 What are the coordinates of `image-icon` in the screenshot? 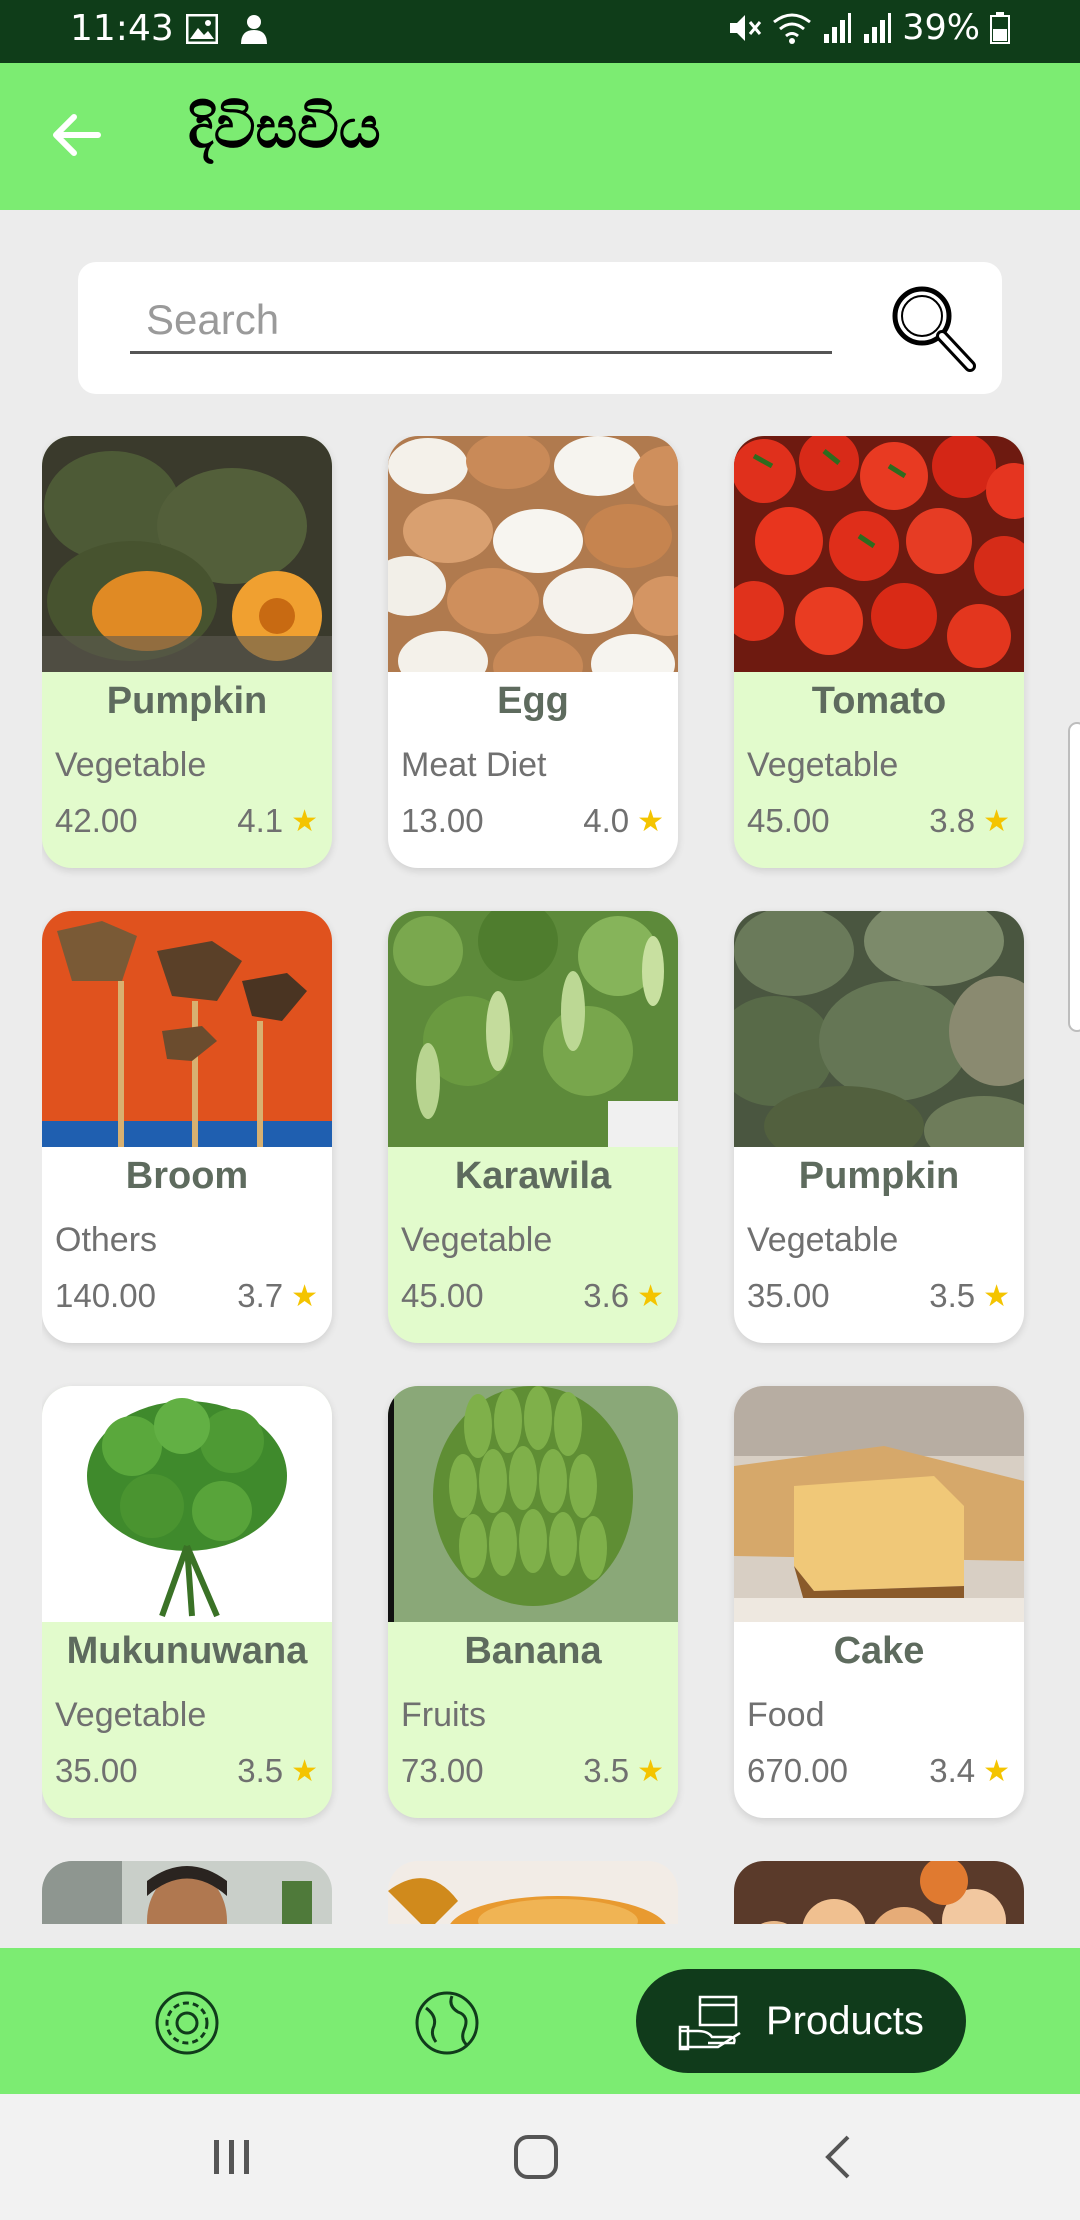 It's located at (202, 29).